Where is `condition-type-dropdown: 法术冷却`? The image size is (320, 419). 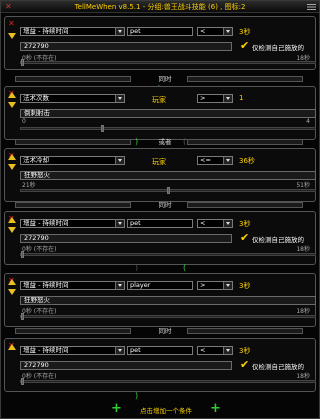
condition-type-dropdown: 法术冷却 is located at coordinates (72, 160).